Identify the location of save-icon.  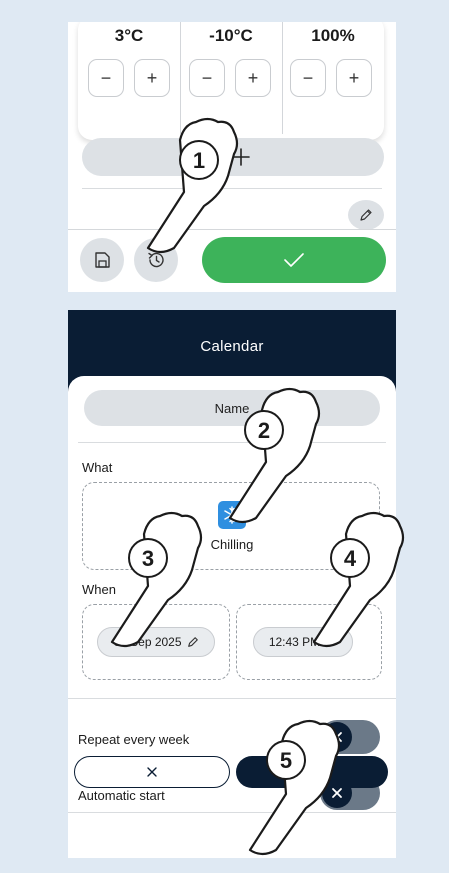
(102, 260).